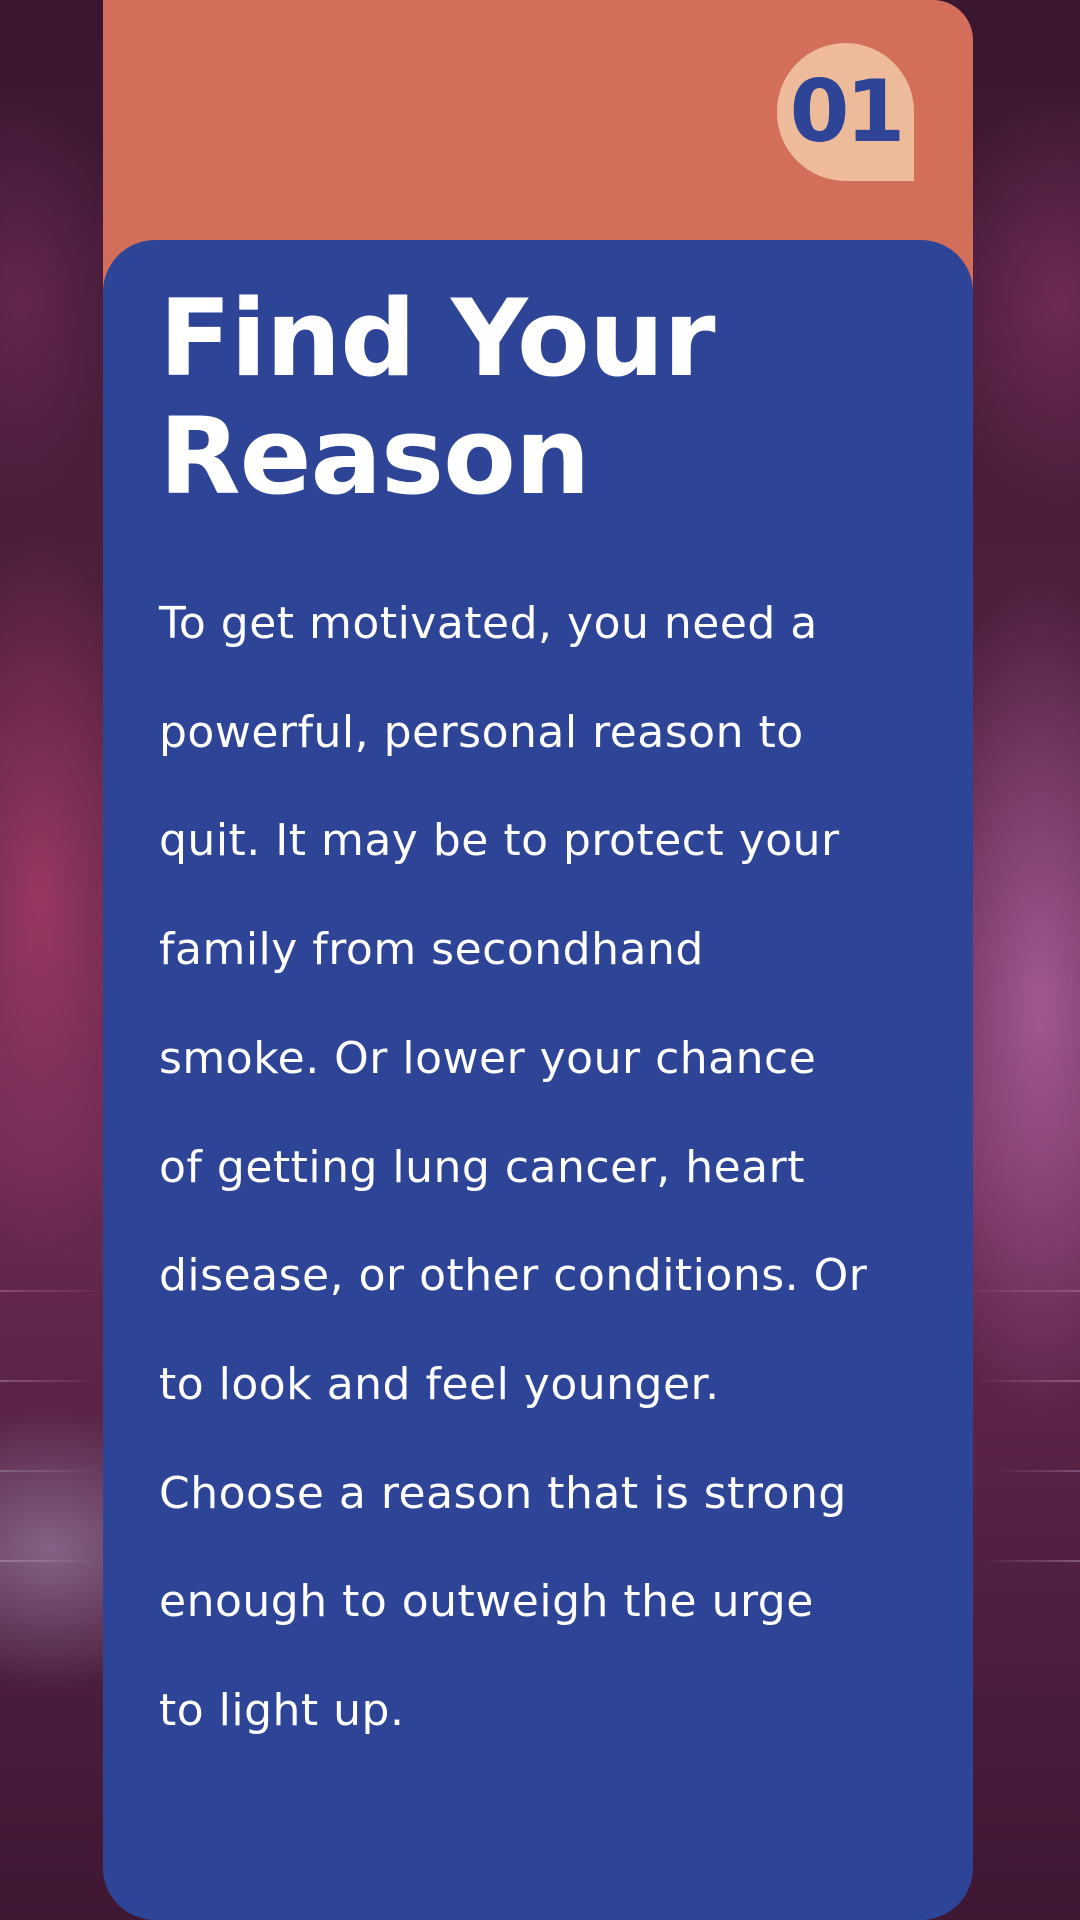 The image size is (1080, 1920). Describe the element at coordinates (437, 397) in the screenshot. I see `card-title: Find Your Reason` at that location.